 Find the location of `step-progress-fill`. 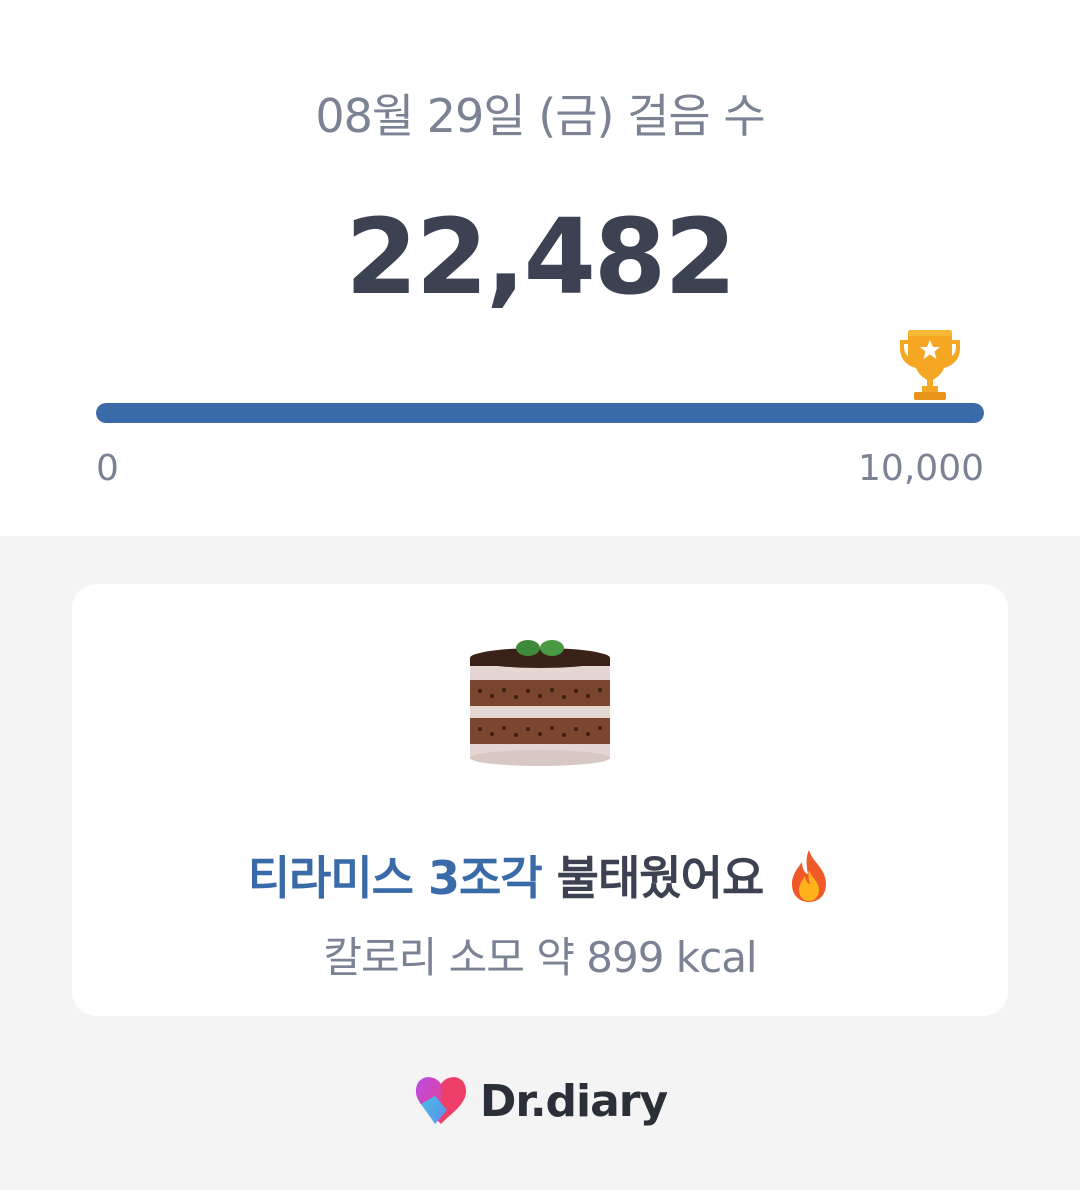

step-progress-fill is located at coordinates (540, 413).